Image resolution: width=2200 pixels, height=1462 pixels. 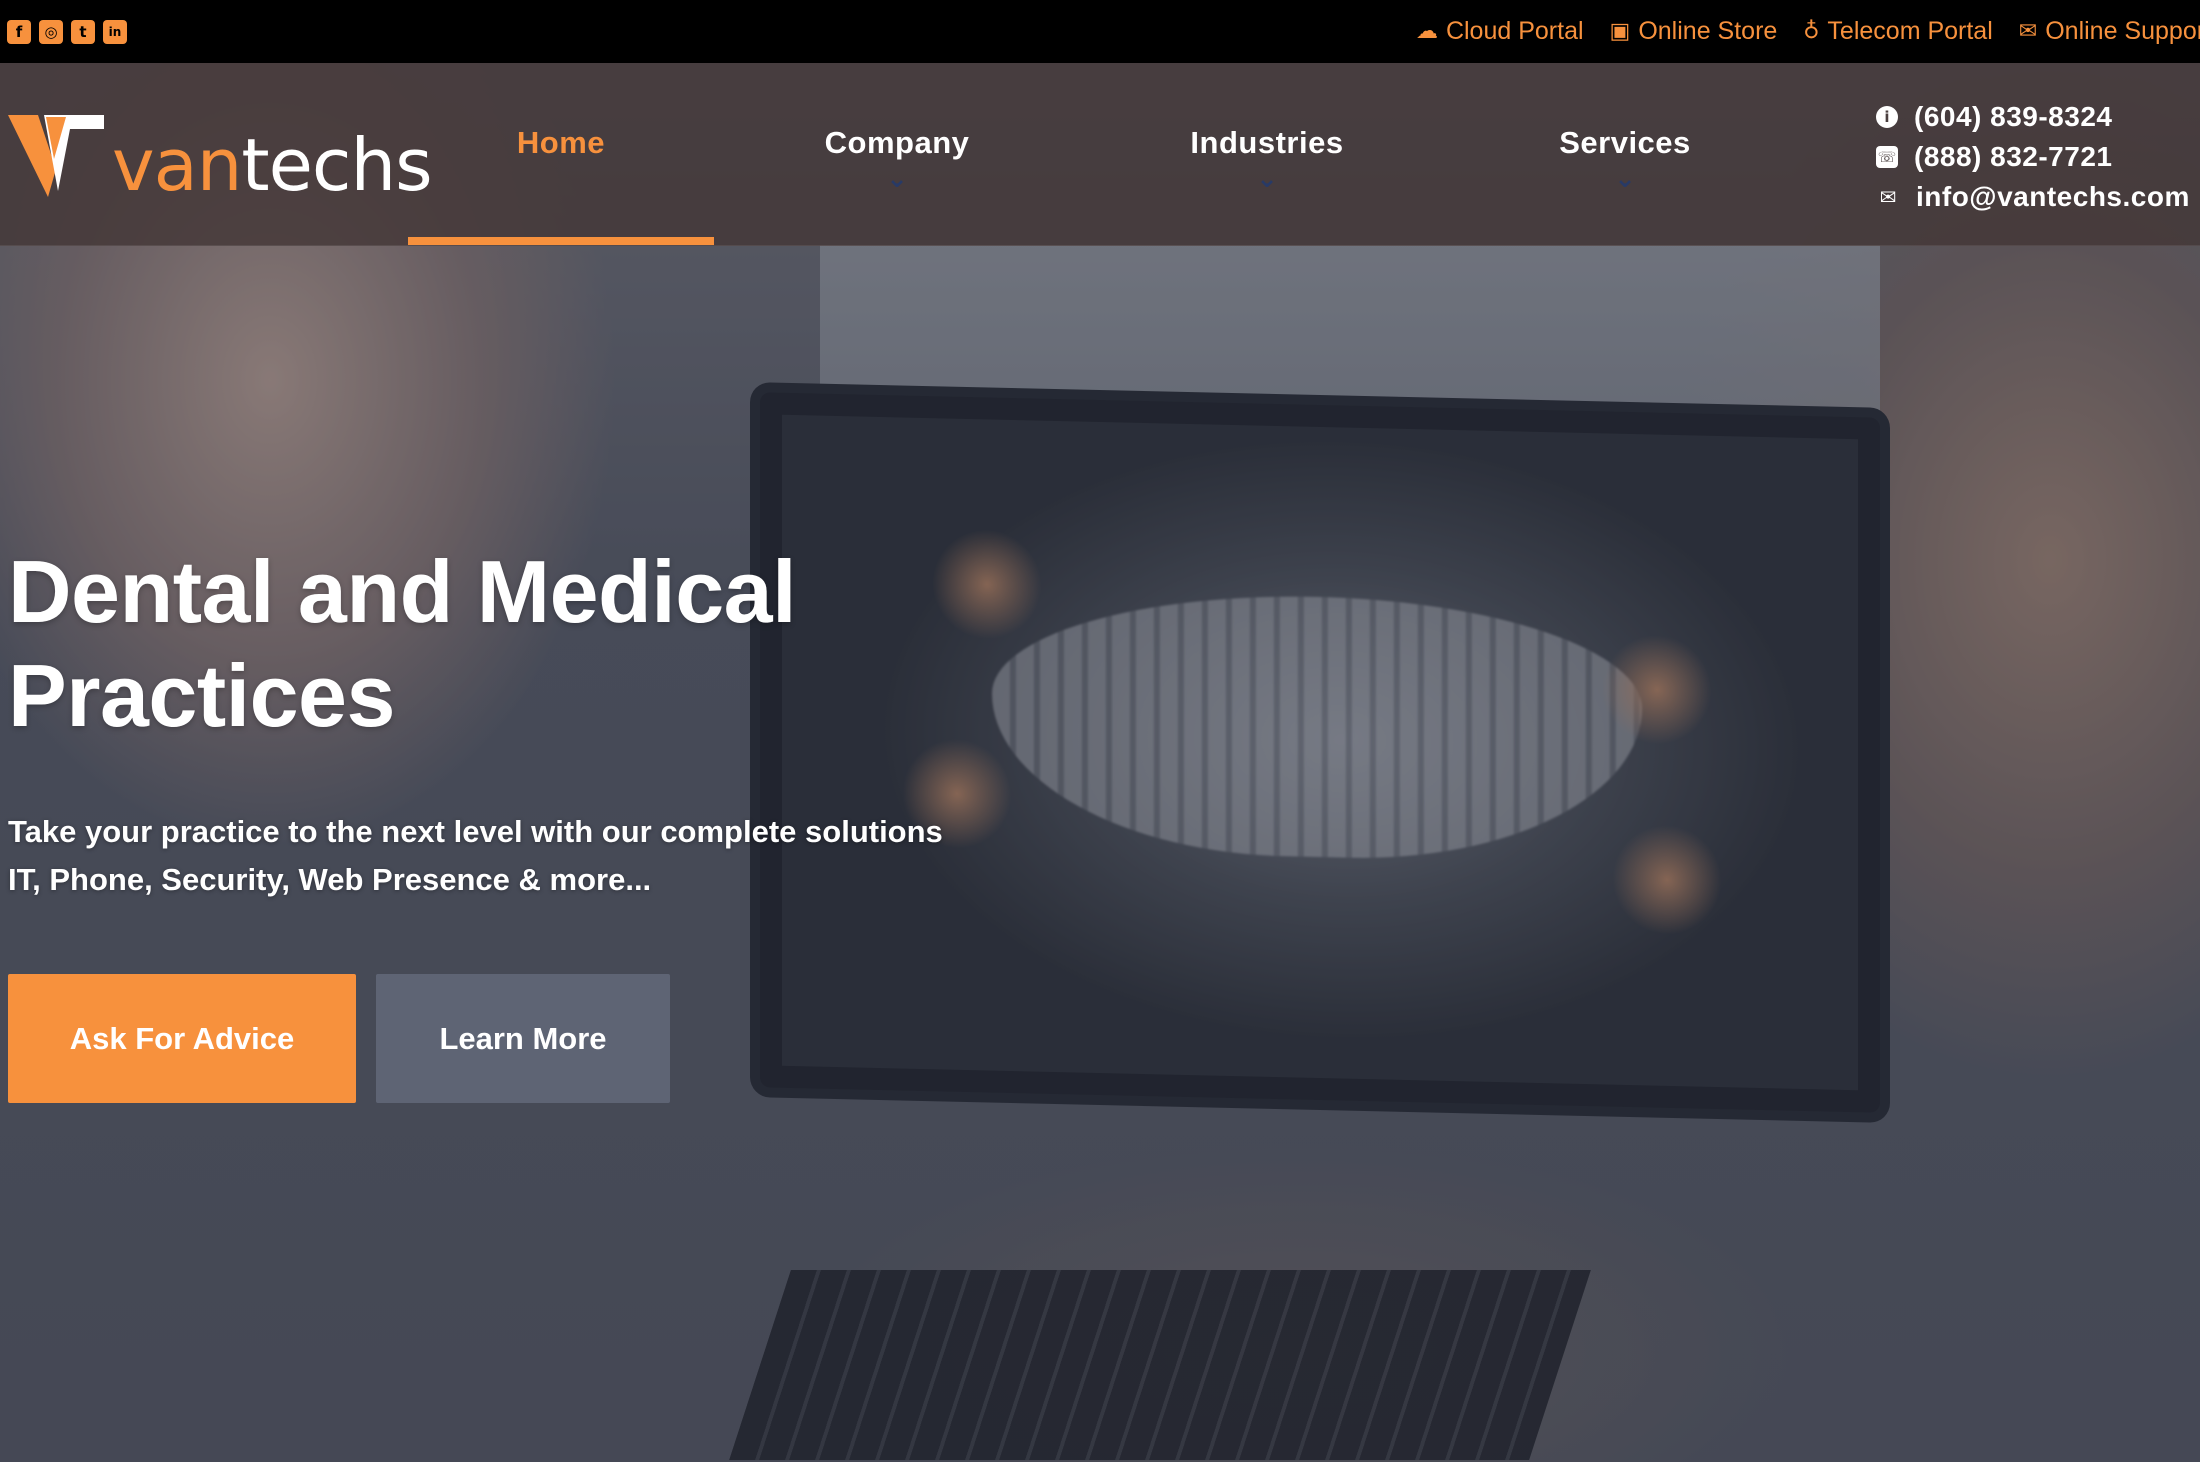 I want to click on hero-title: Dental and Medical Practices, so click(x=508, y=644).